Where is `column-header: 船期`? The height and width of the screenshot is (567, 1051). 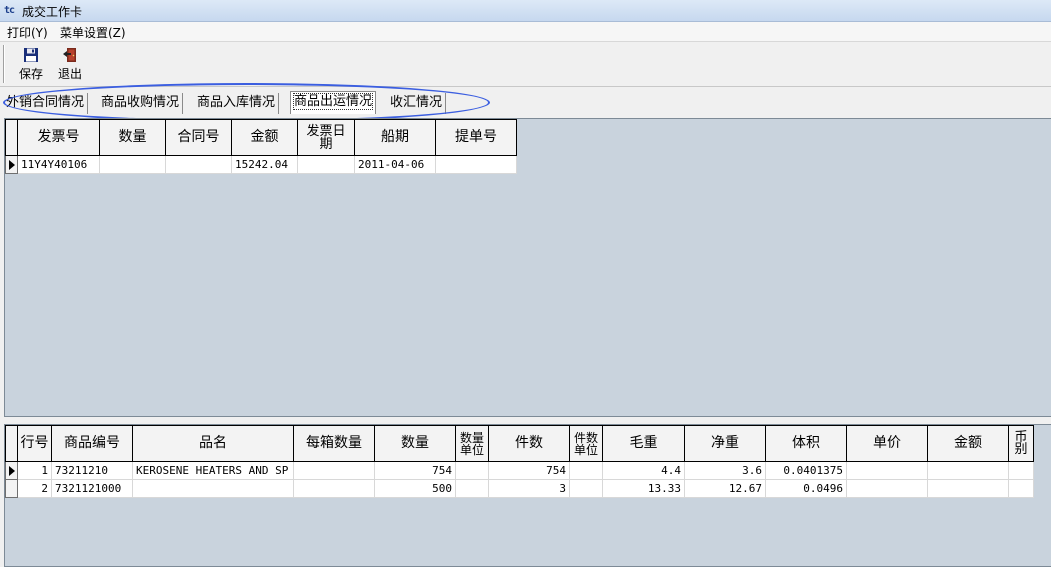
column-header: 船期 is located at coordinates (395, 137).